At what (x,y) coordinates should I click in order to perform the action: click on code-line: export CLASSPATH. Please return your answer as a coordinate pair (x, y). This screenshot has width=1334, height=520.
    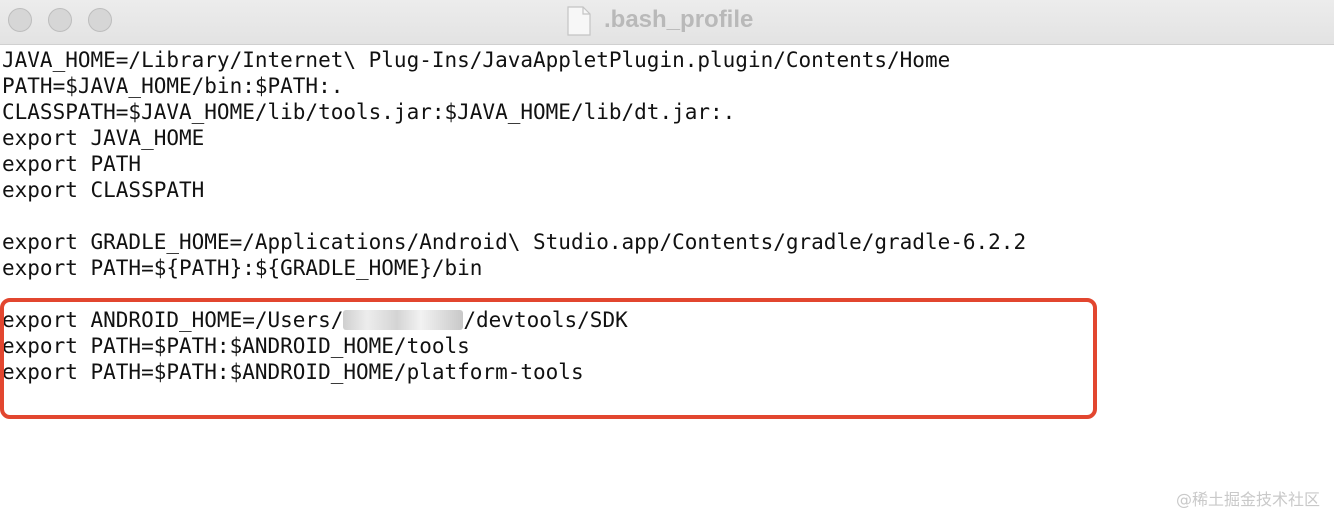
    Looking at the image, I should click on (103, 190).